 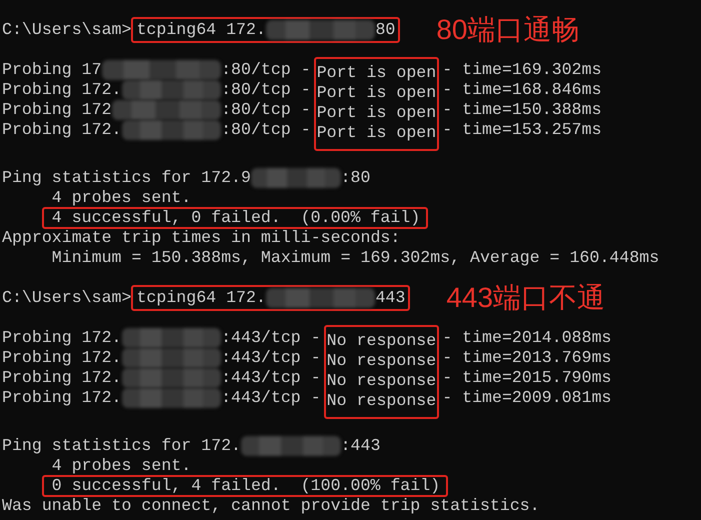 I want to click on annotation-label: 443端口不通, so click(x=526, y=298).